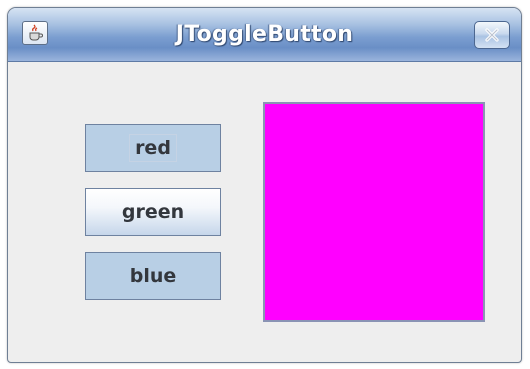  I want to click on close-button, so click(492, 35).